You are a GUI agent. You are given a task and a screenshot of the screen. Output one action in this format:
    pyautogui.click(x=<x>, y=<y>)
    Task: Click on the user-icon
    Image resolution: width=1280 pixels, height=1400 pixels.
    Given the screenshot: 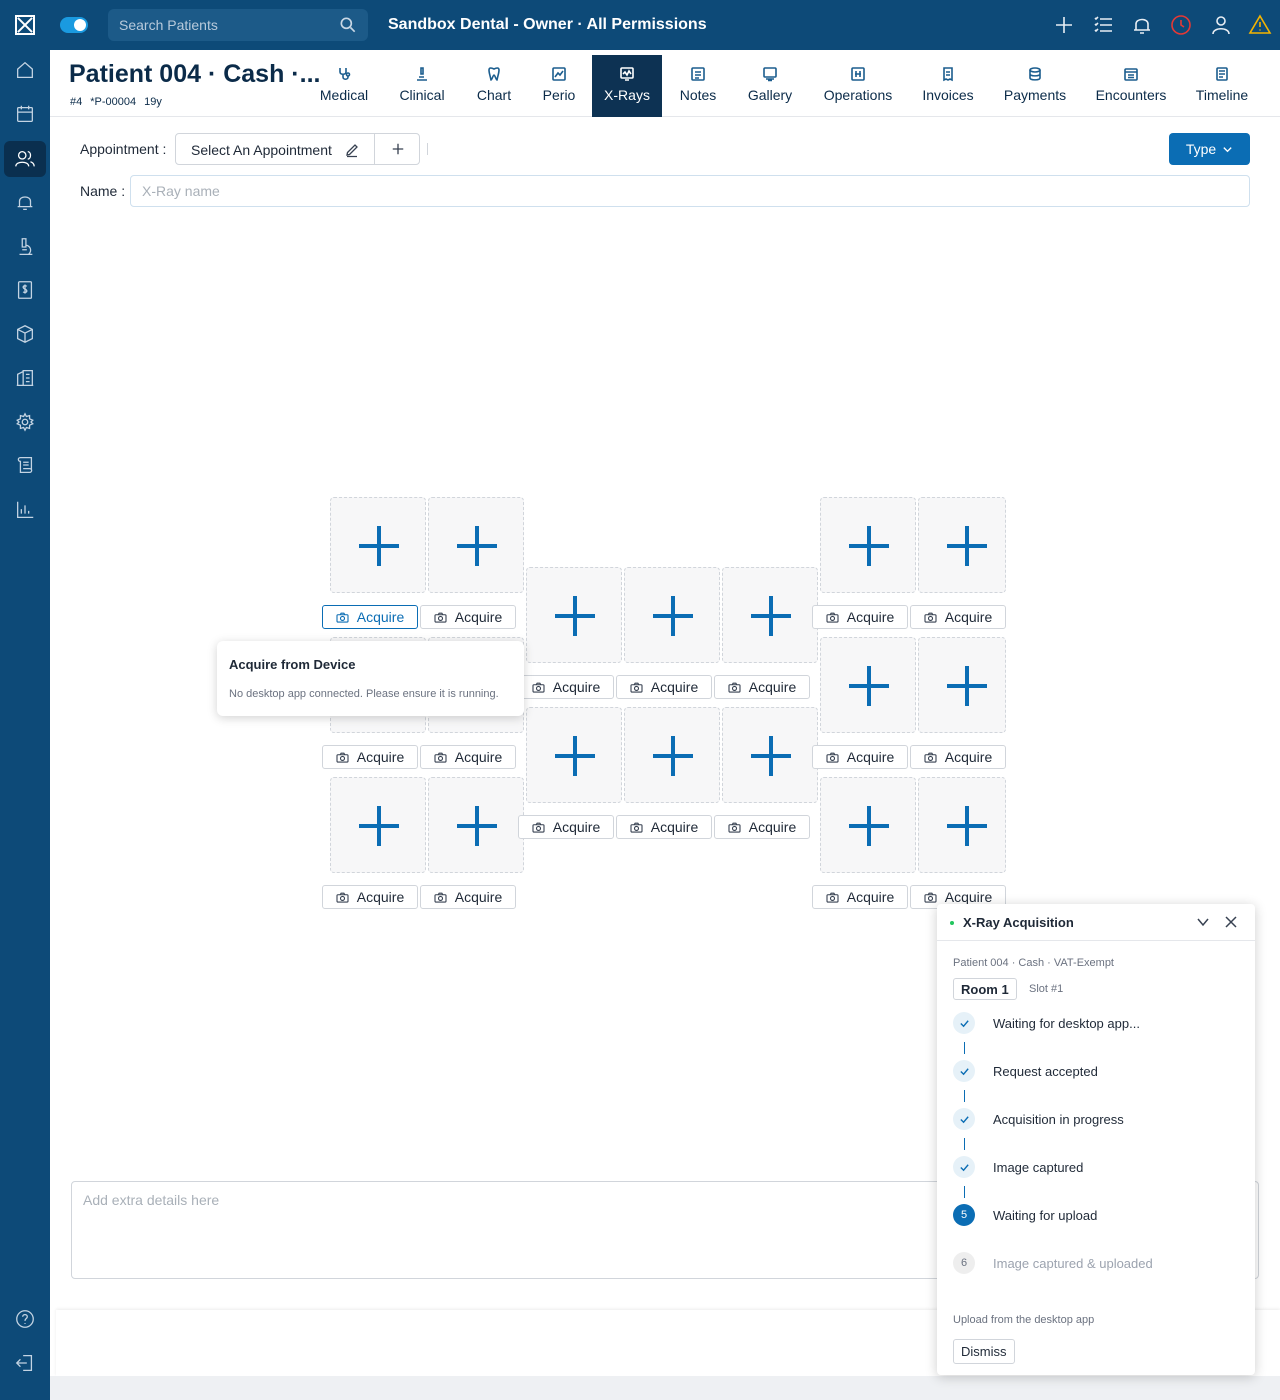 What is the action you would take?
    pyautogui.click(x=1221, y=25)
    